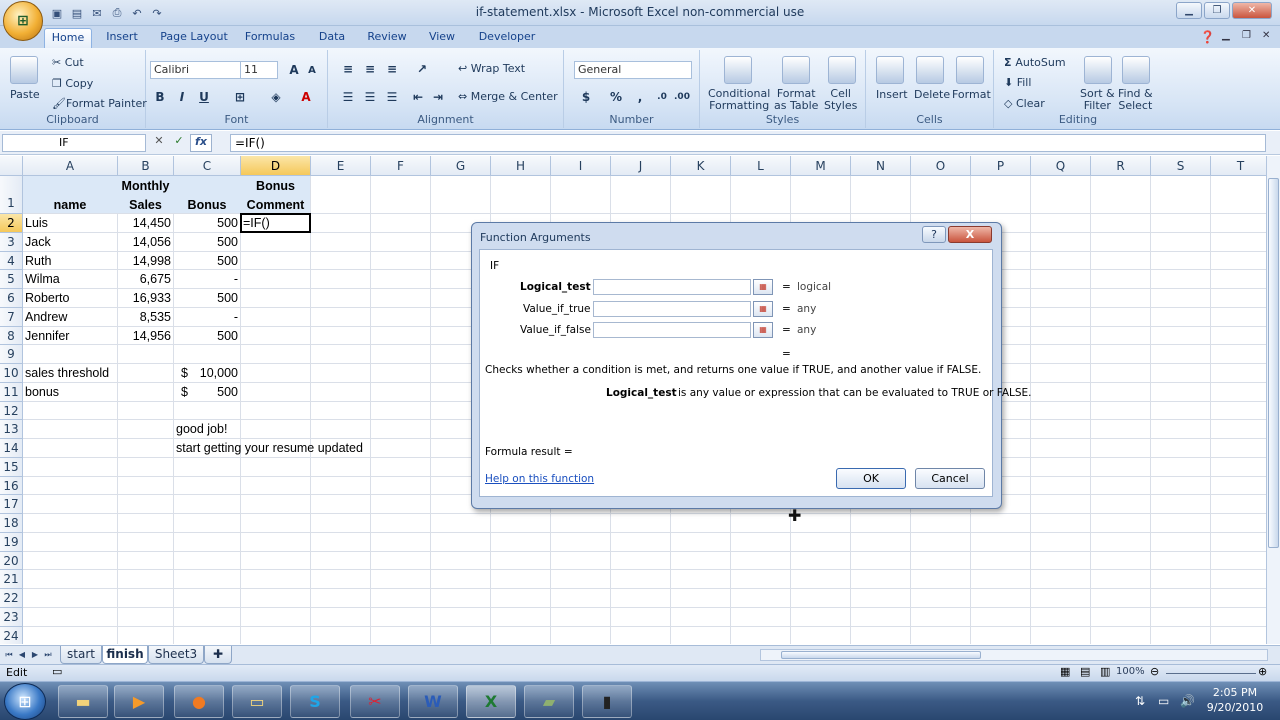 The height and width of the screenshot is (720, 1280). I want to click on tab-view: View, so click(442, 38).